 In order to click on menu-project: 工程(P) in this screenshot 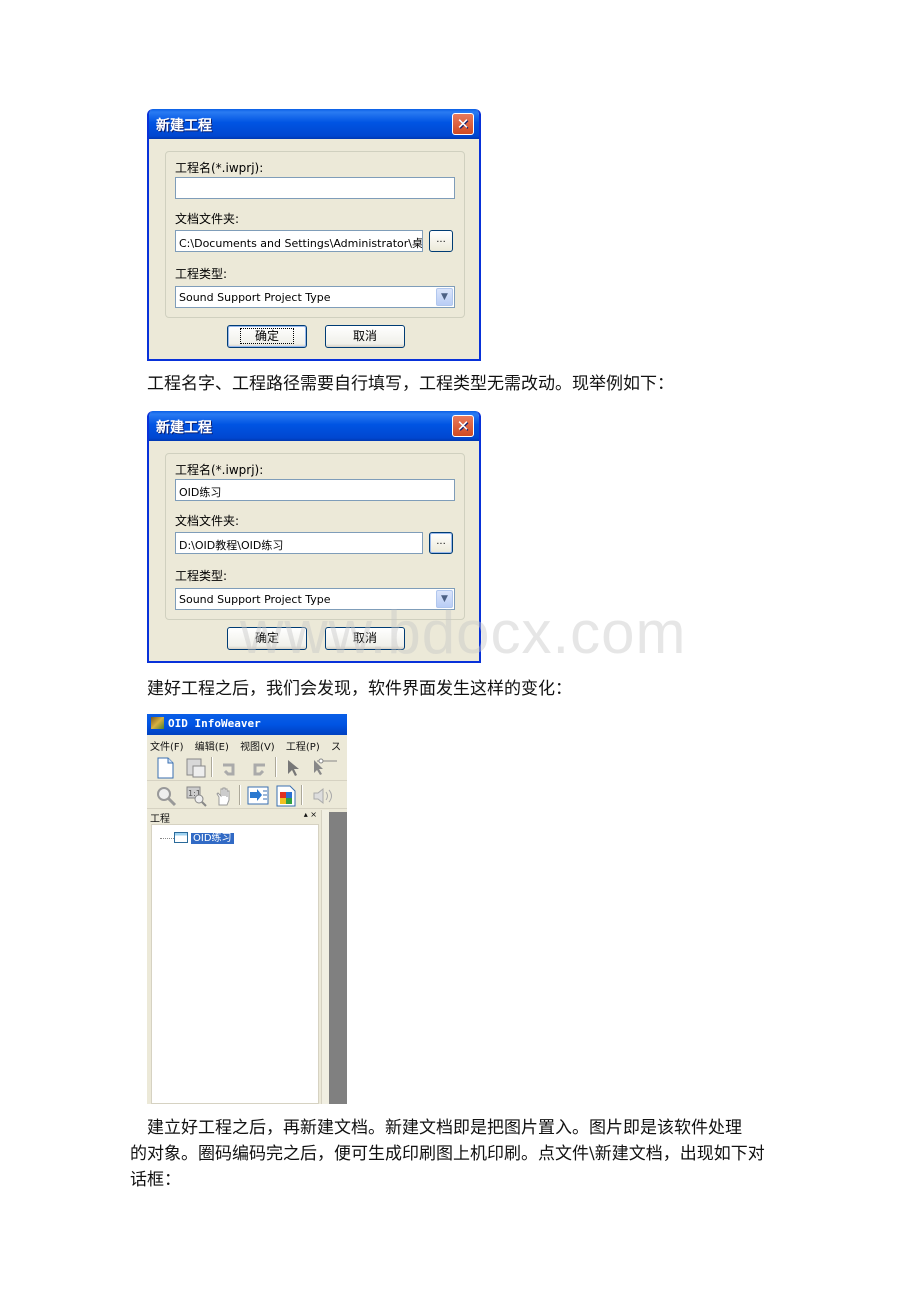, I will do `click(303, 747)`.